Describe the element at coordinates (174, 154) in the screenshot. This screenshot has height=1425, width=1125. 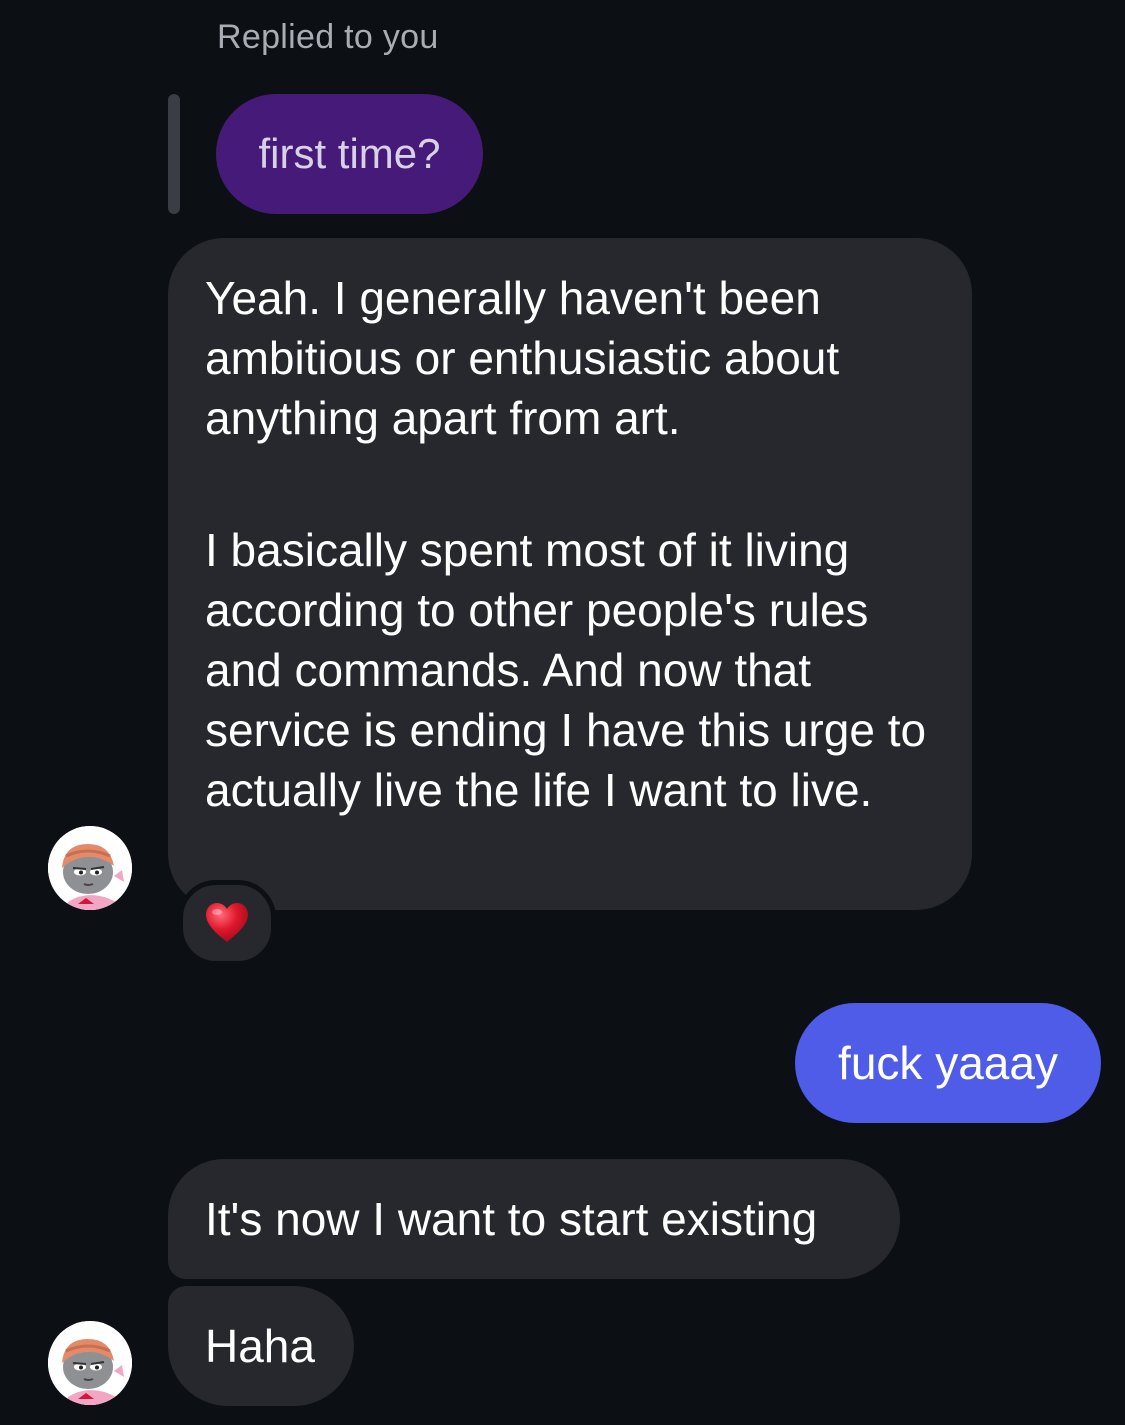
I see `reply-quote-bar` at that location.